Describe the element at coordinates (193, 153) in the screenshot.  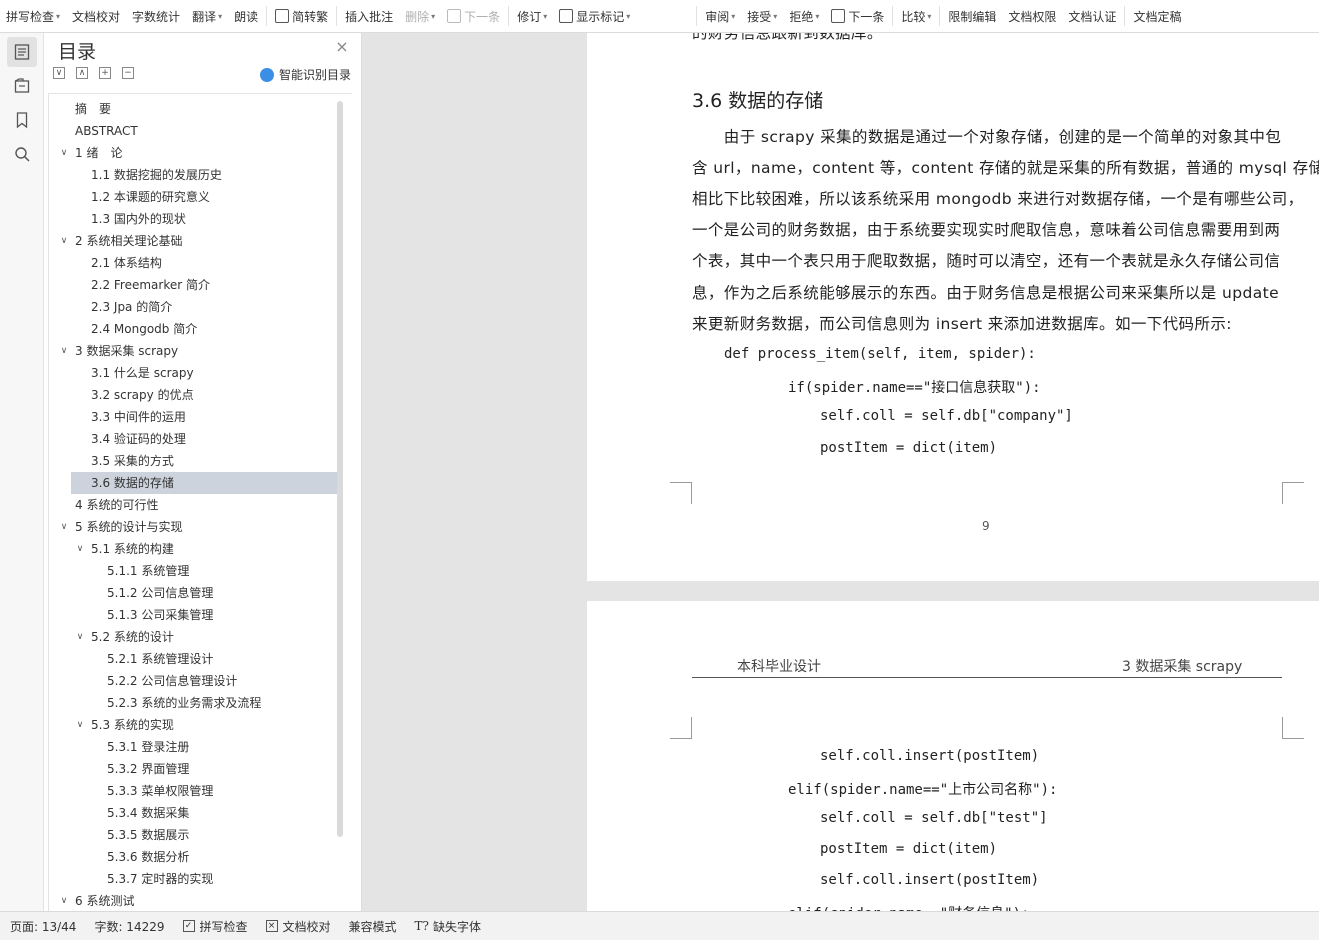
I see `toc-item: ∨ 1 绪 论` at that location.